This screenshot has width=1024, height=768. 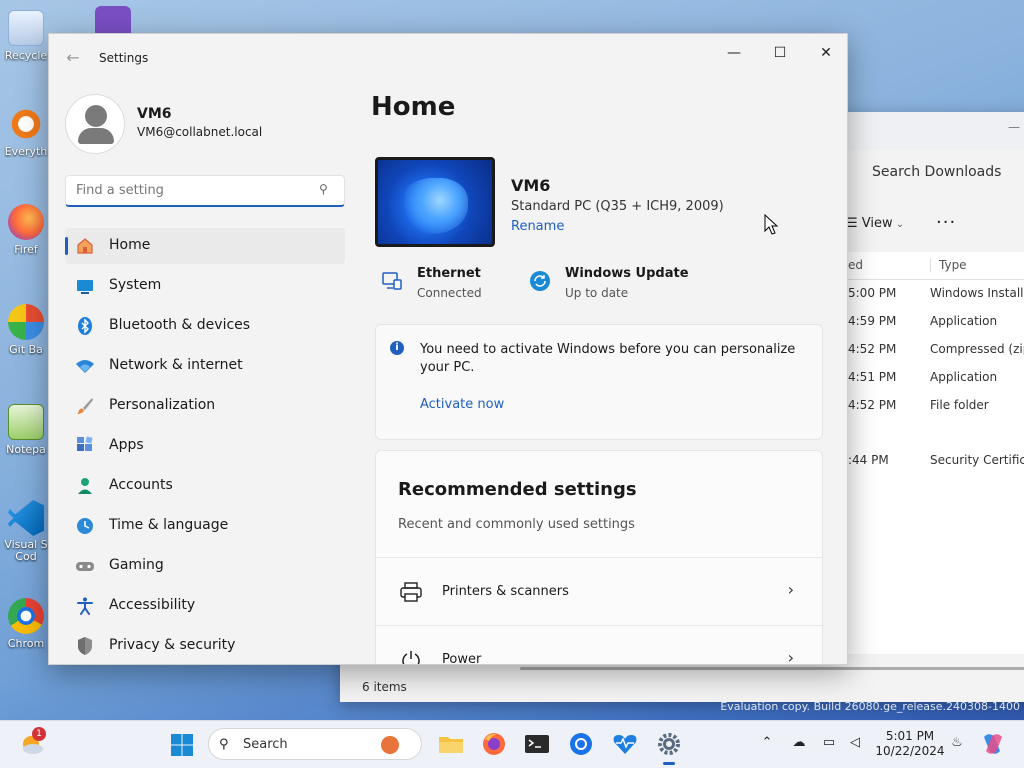 I want to click on sidebar-item-time-language: Time & language, so click(x=205, y=526).